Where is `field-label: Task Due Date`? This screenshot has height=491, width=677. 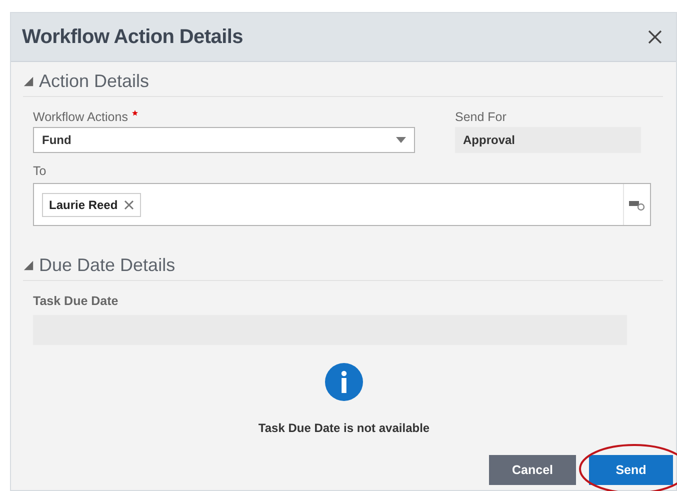
field-label: Task Due Date is located at coordinates (76, 301).